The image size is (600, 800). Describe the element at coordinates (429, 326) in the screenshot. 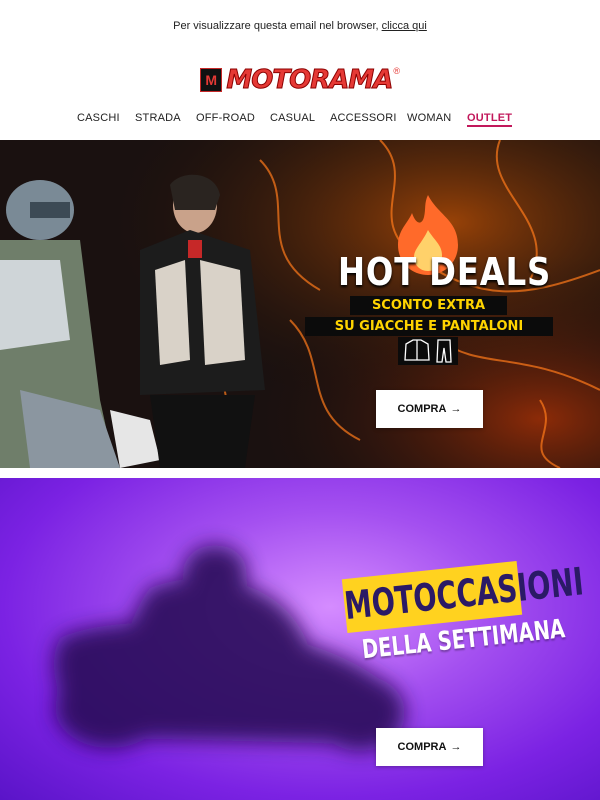

I see `hot-deals-subtitle-2: SU GIACCHE E PANTALONI` at that location.